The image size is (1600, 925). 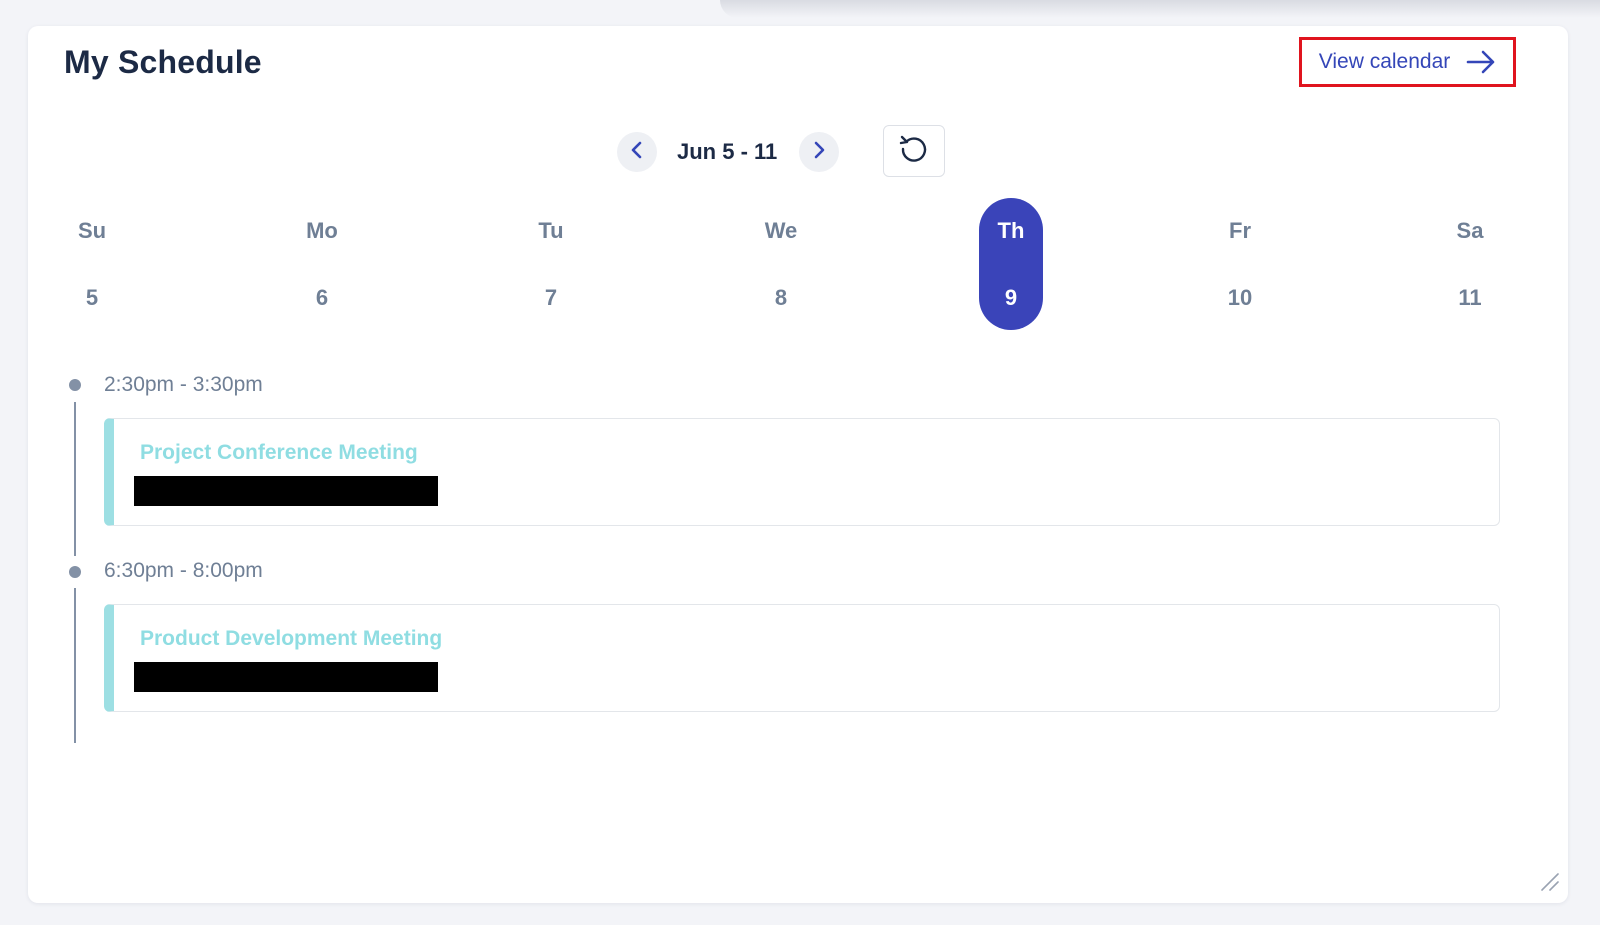 What do you see at coordinates (1470, 297) in the screenshot?
I see `day-number: 11` at bounding box center [1470, 297].